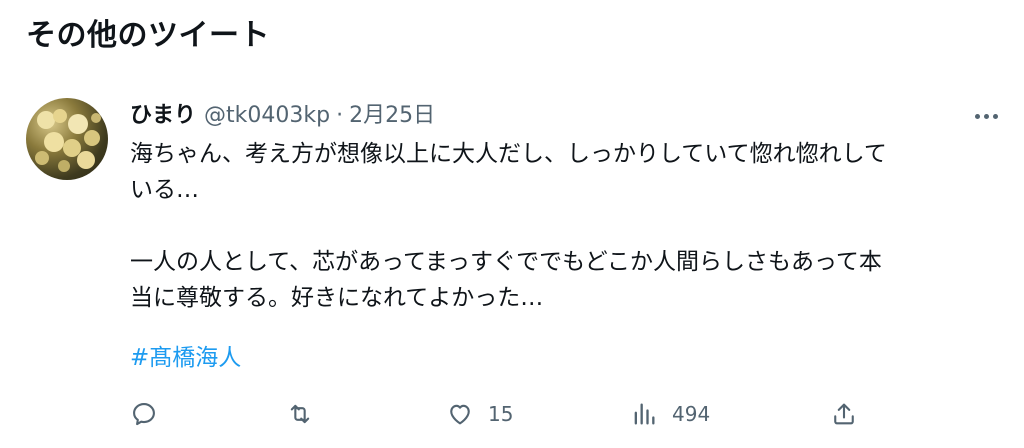 This screenshot has height=448, width=1024. What do you see at coordinates (479, 414) in the screenshot?
I see `like-button: 15` at bounding box center [479, 414].